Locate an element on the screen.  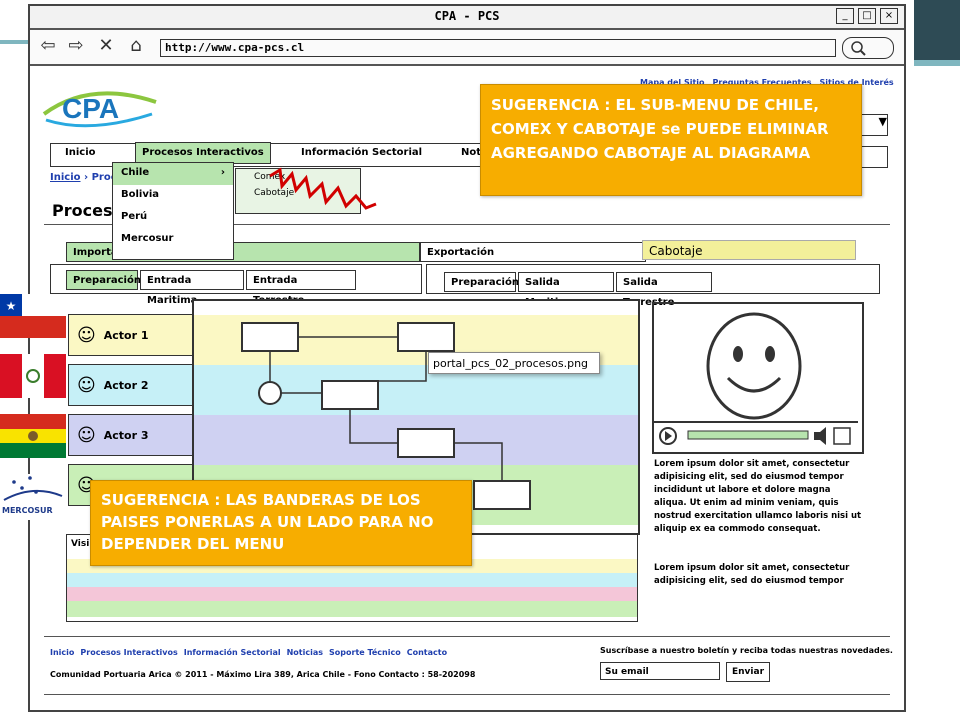
submenu-item-mercosur: Mercosur is located at coordinates (173, 240).